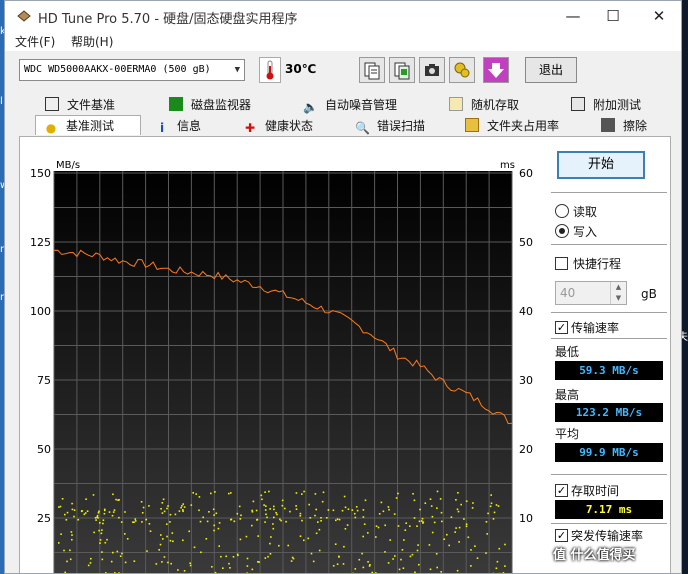 The height and width of the screenshot is (574, 688). What do you see at coordinates (562, 231) in the screenshot?
I see `write-radio` at bounding box center [562, 231].